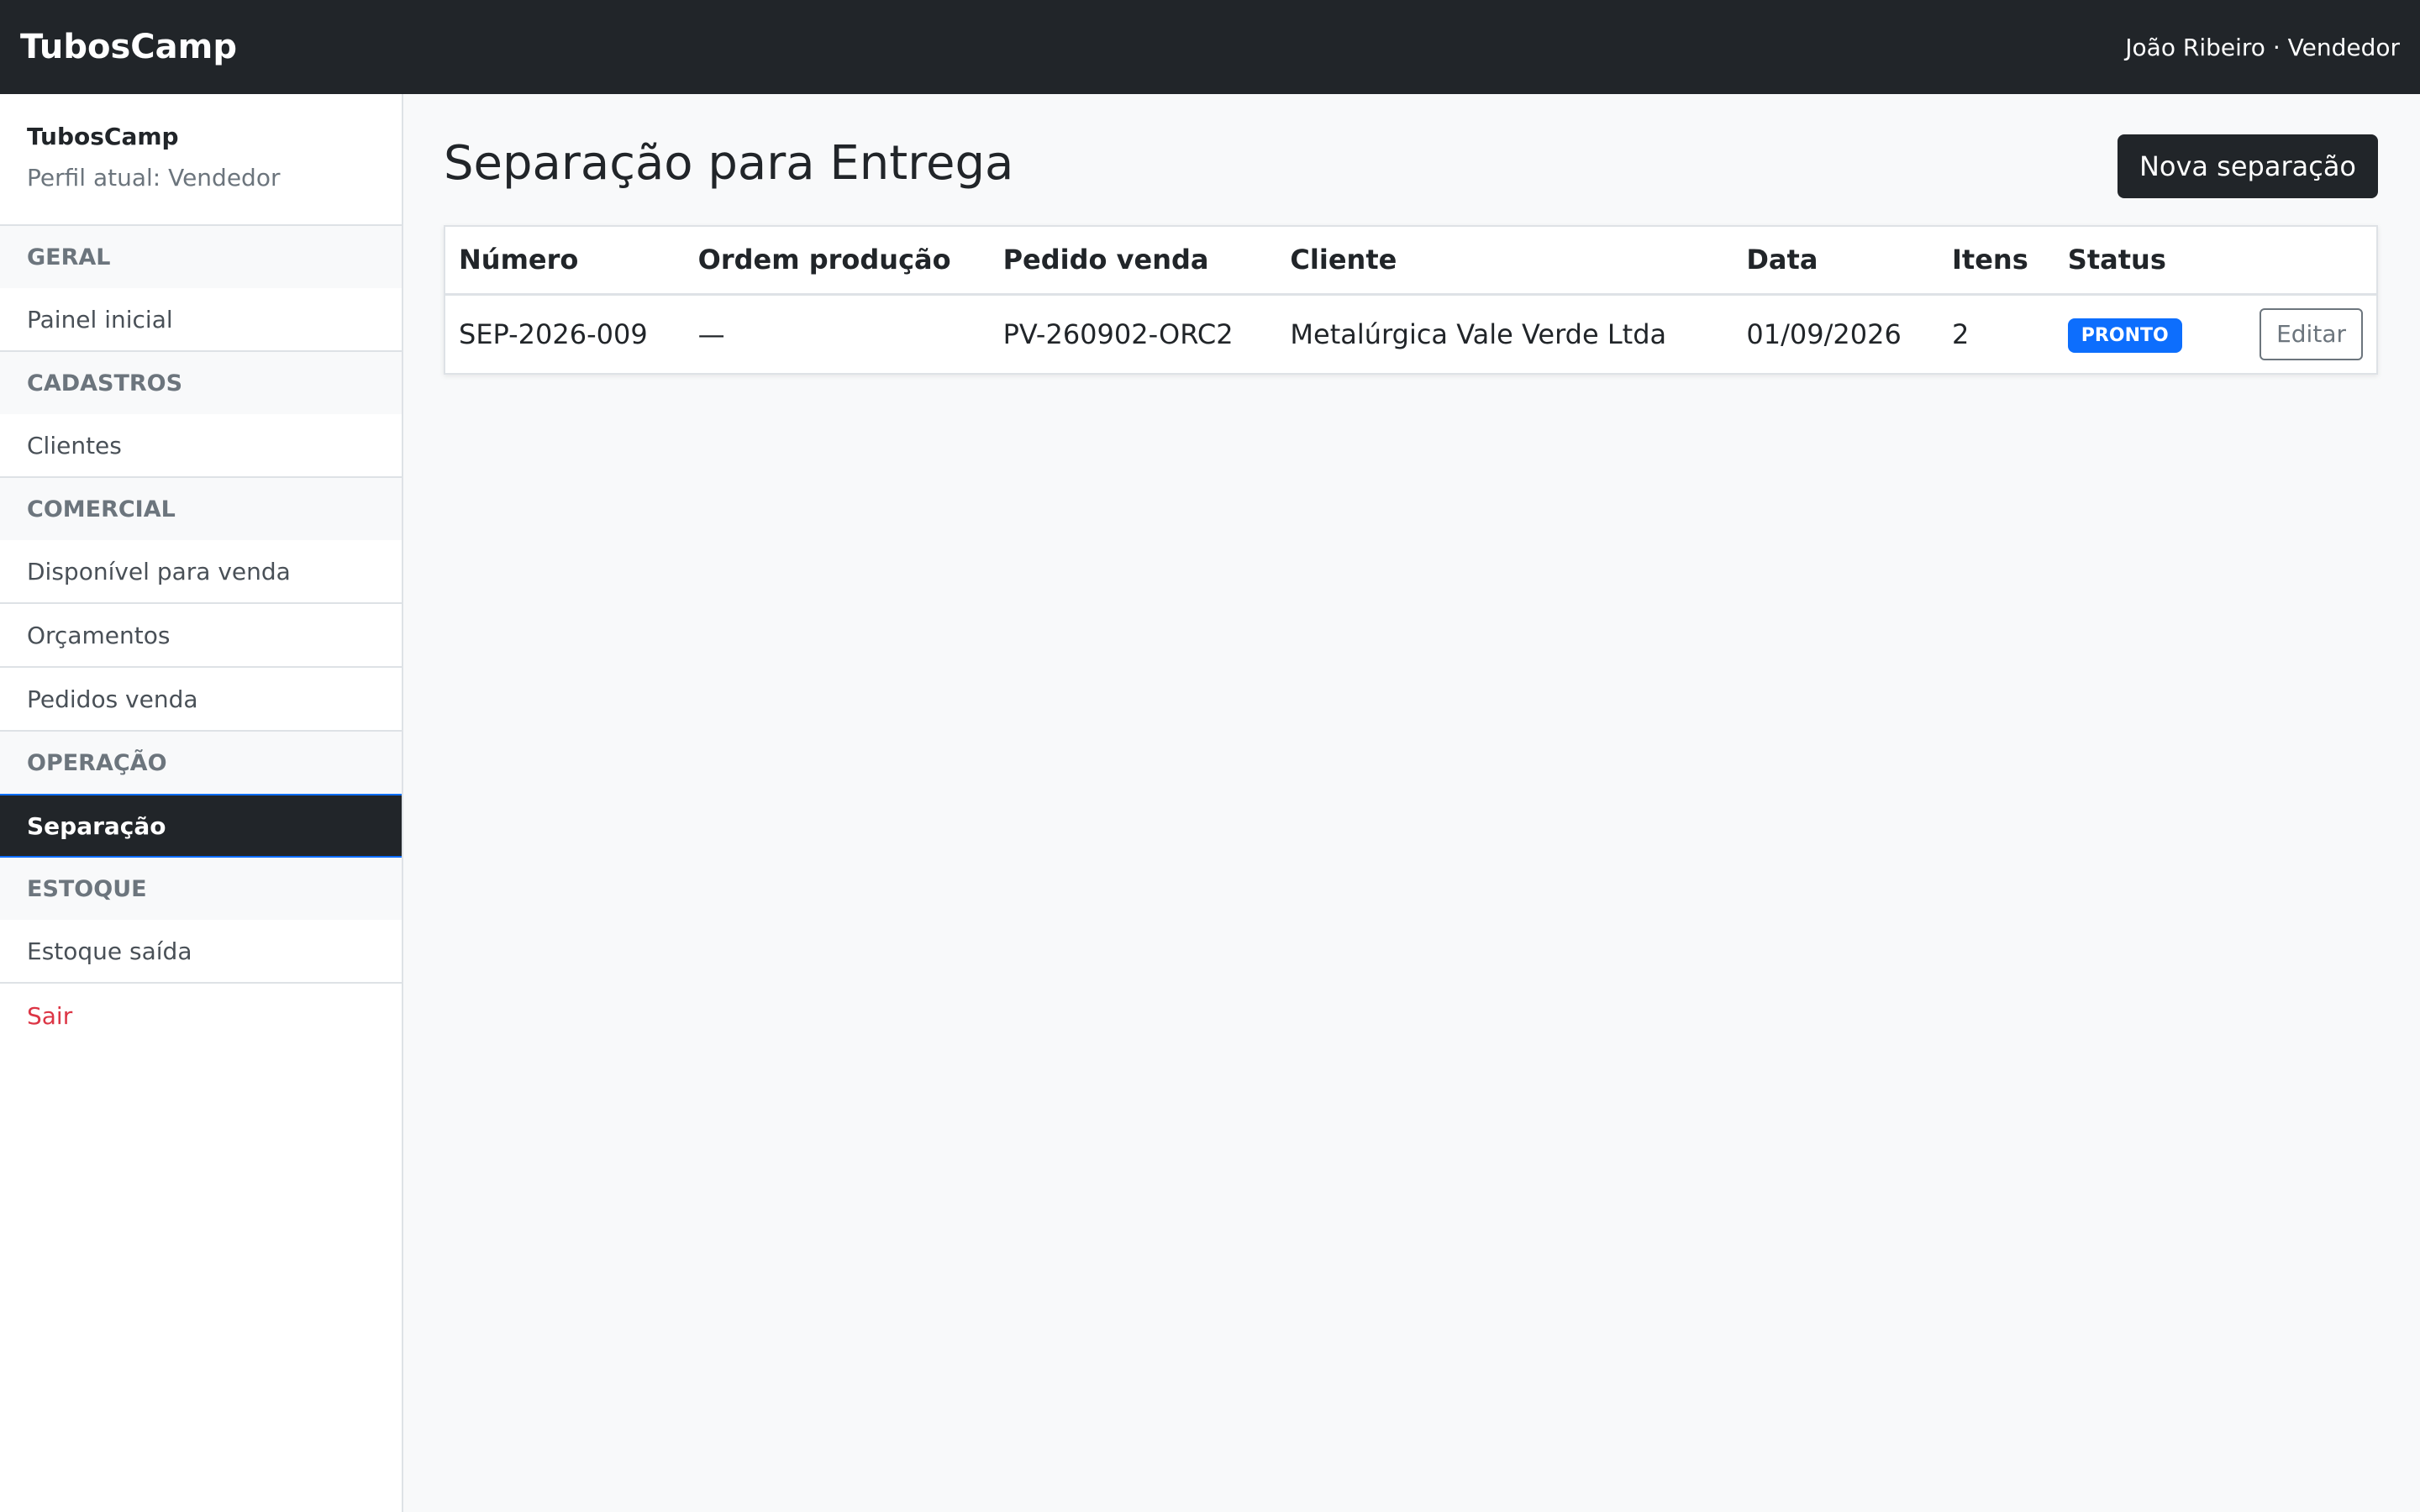 The height and width of the screenshot is (1512, 2420). Describe the element at coordinates (1836, 261) in the screenshot. I see `column-header-data: Data` at that location.